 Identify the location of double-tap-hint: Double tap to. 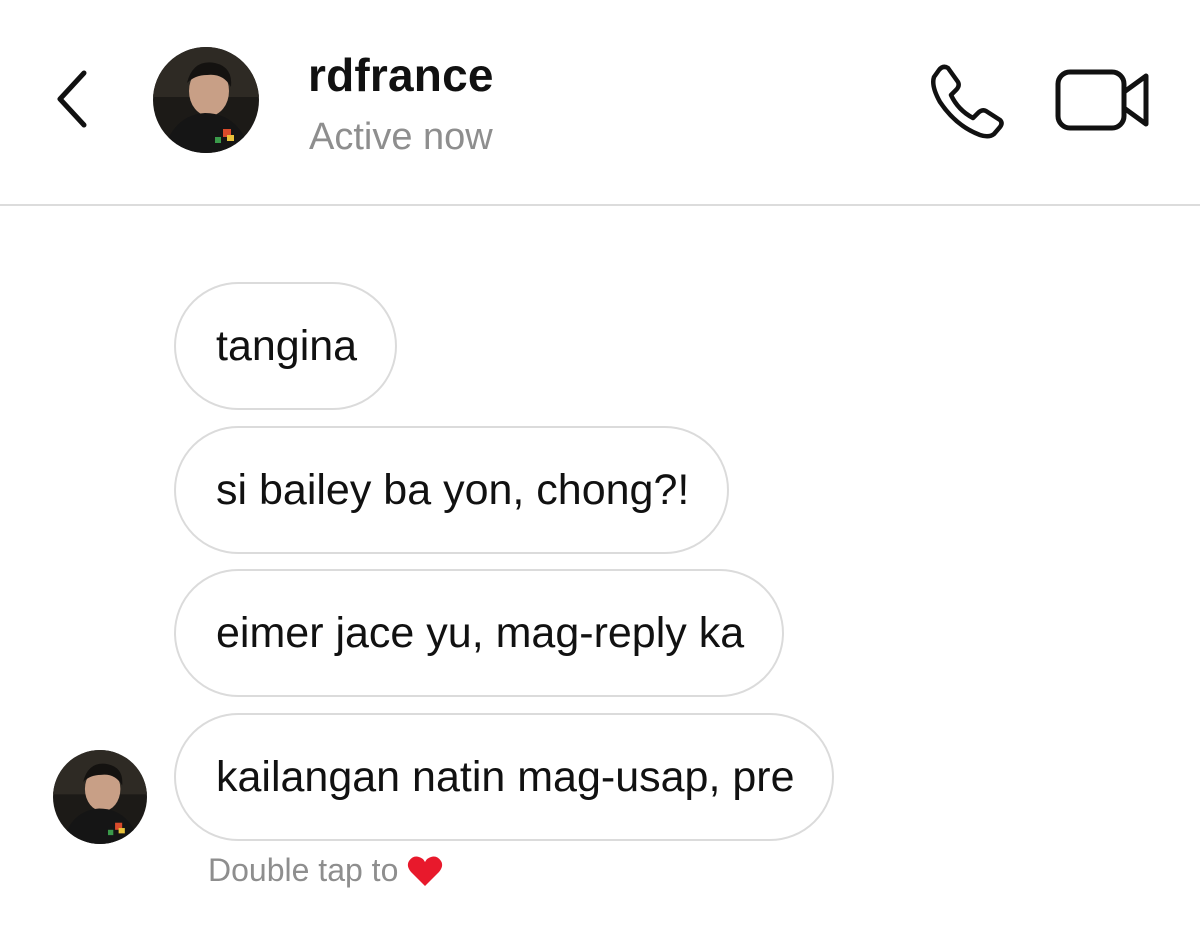
(326, 870).